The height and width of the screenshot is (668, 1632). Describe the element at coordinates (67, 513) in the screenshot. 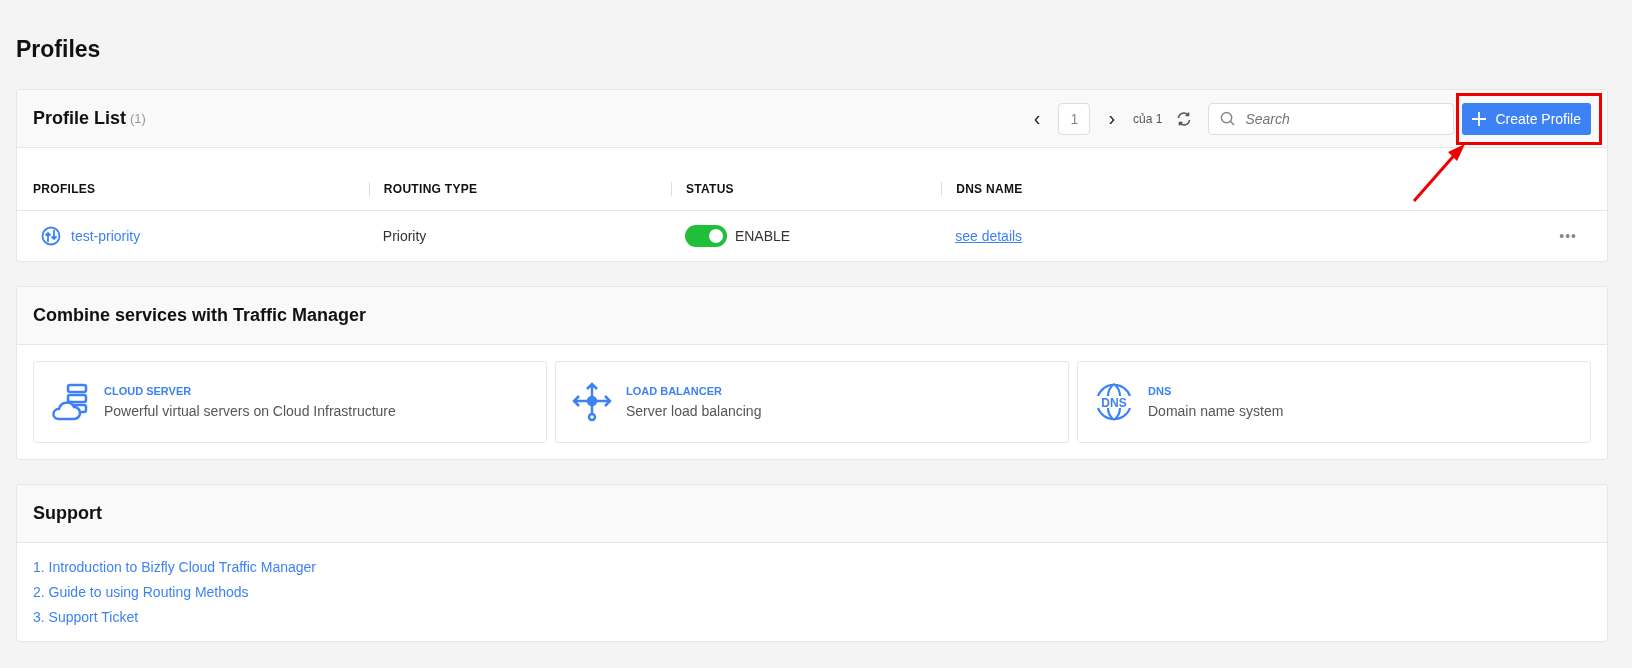

I see `card-title: Support` at that location.